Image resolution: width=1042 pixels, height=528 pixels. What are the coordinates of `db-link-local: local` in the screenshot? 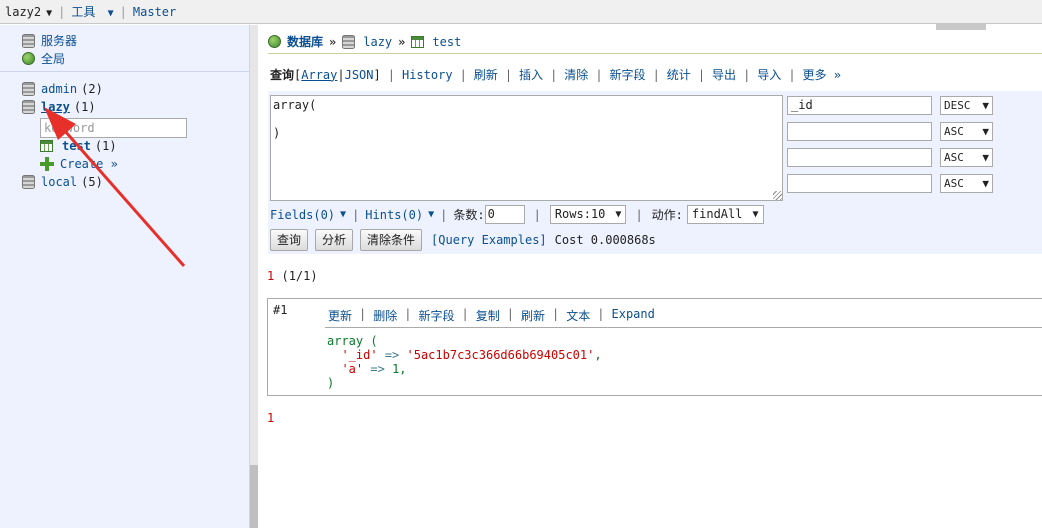 It's located at (59, 182).